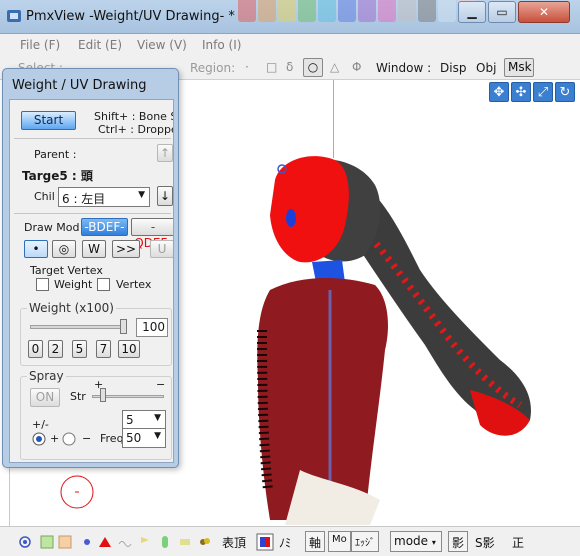 The image size is (580, 556). I want to click on dialog-title: Weight / UV Drawing, so click(79, 85).